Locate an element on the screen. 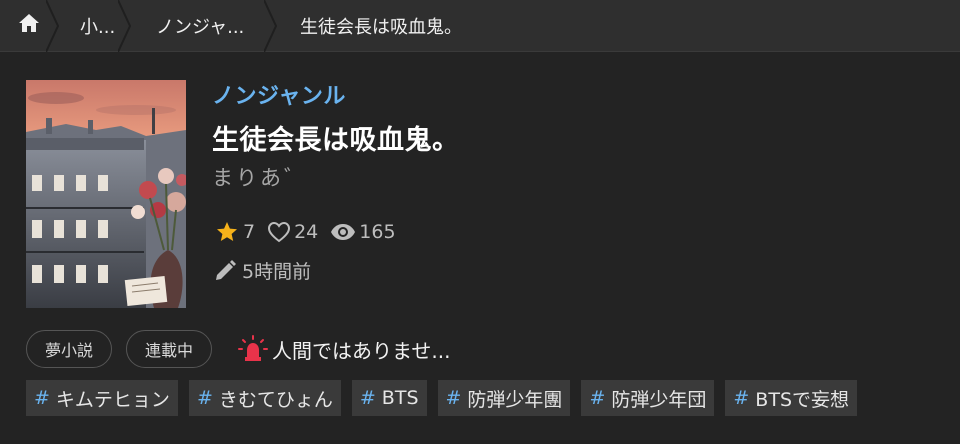 Image resolution: width=960 pixels, height=444 pixels. tag-item: # 防弾少年團 is located at coordinates (504, 398).